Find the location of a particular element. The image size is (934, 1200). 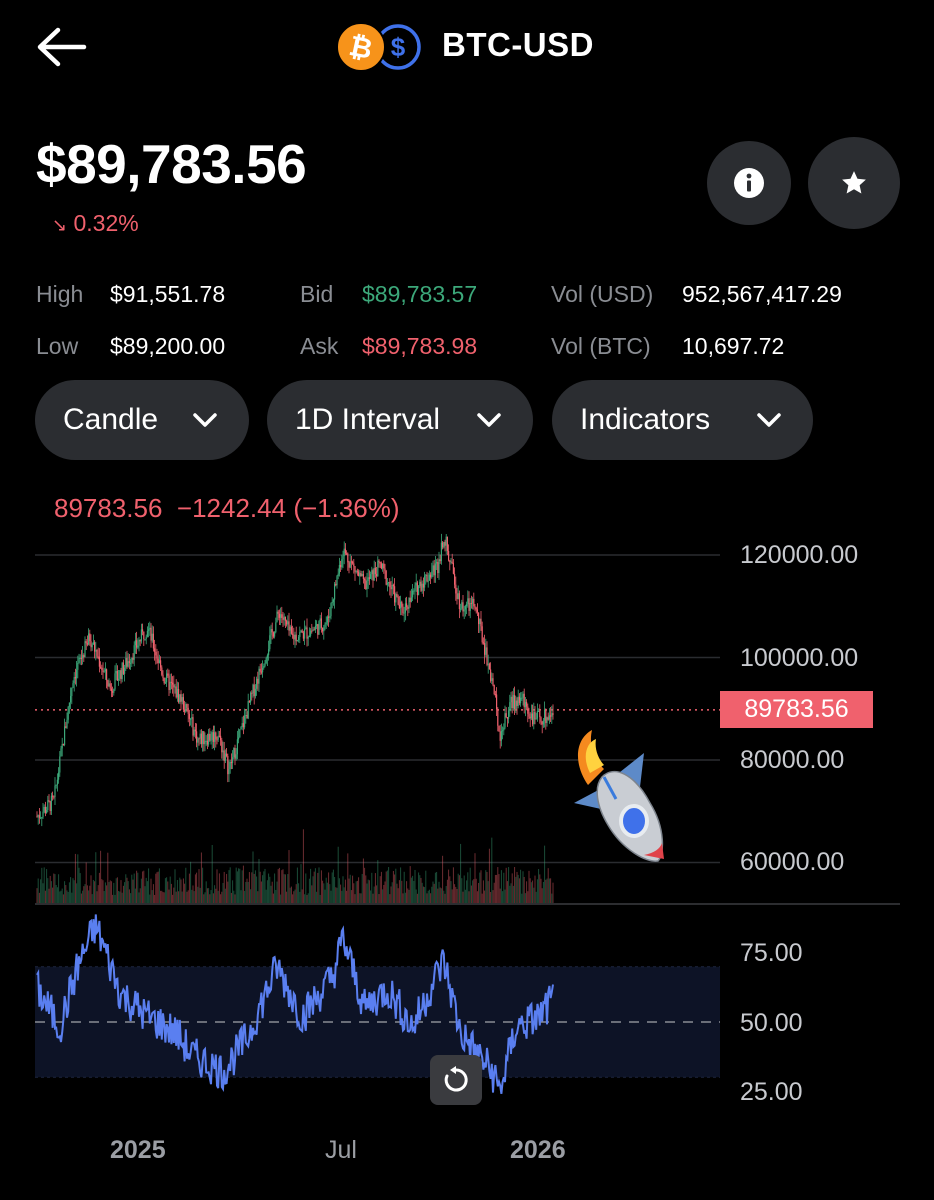

x-axis-tick: Jul is located at coordinates (341, 1150).